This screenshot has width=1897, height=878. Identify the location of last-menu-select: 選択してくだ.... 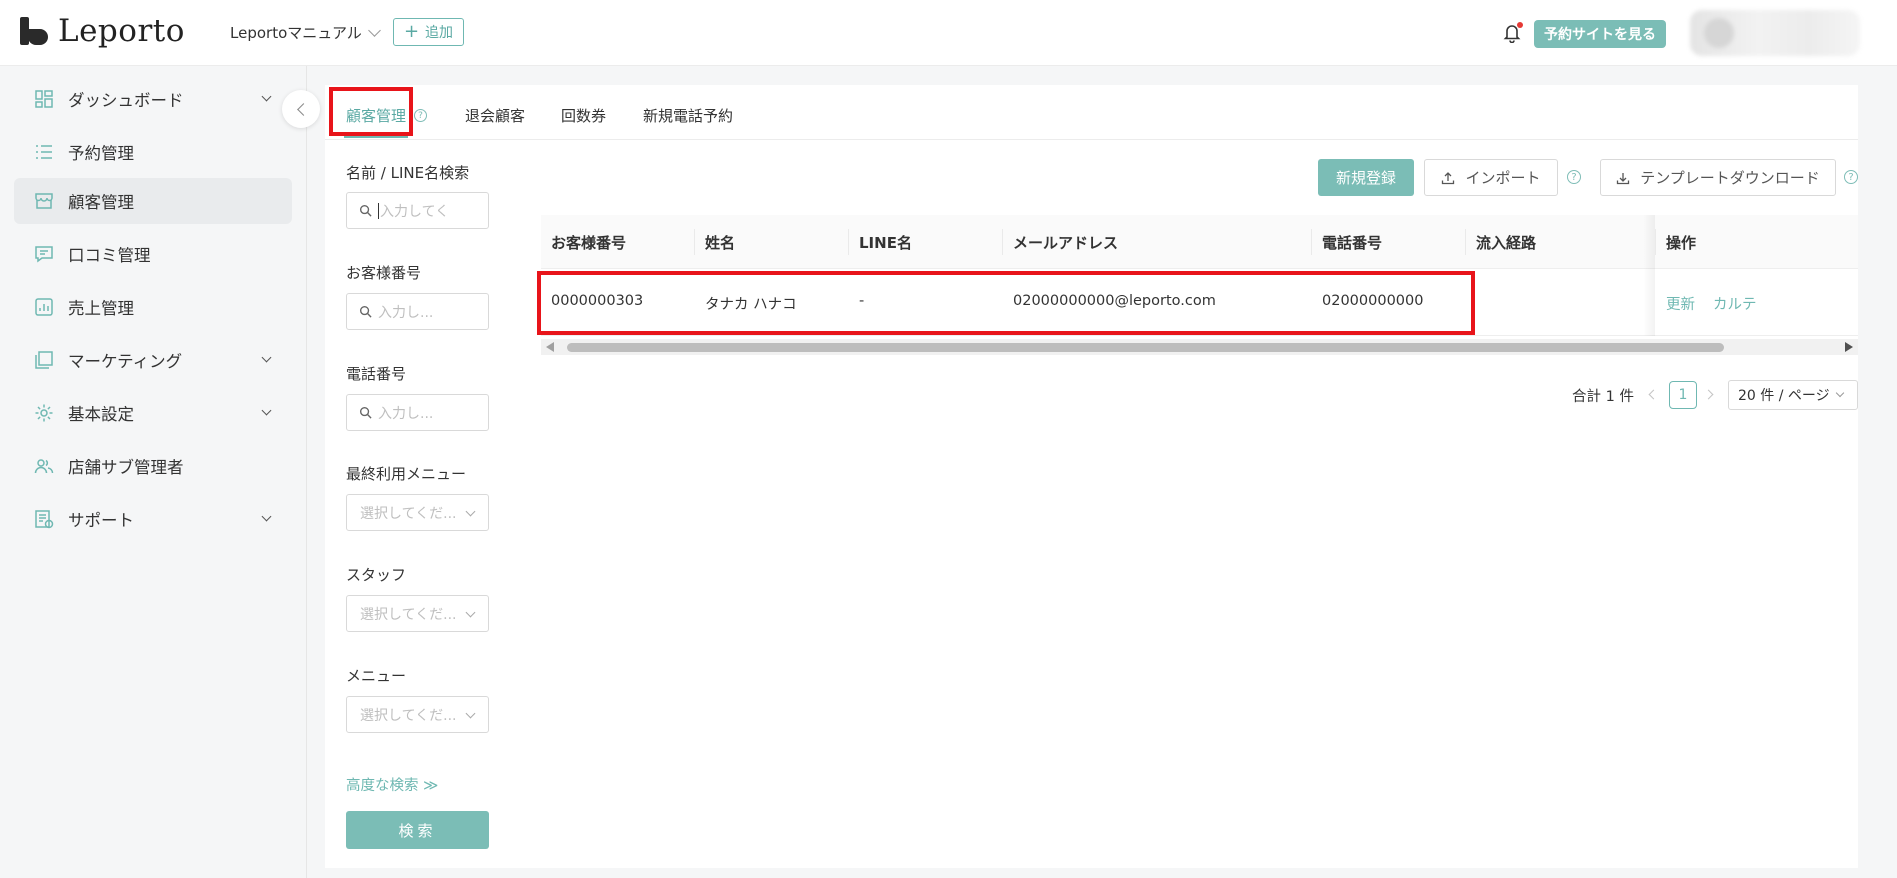
(417, 512).